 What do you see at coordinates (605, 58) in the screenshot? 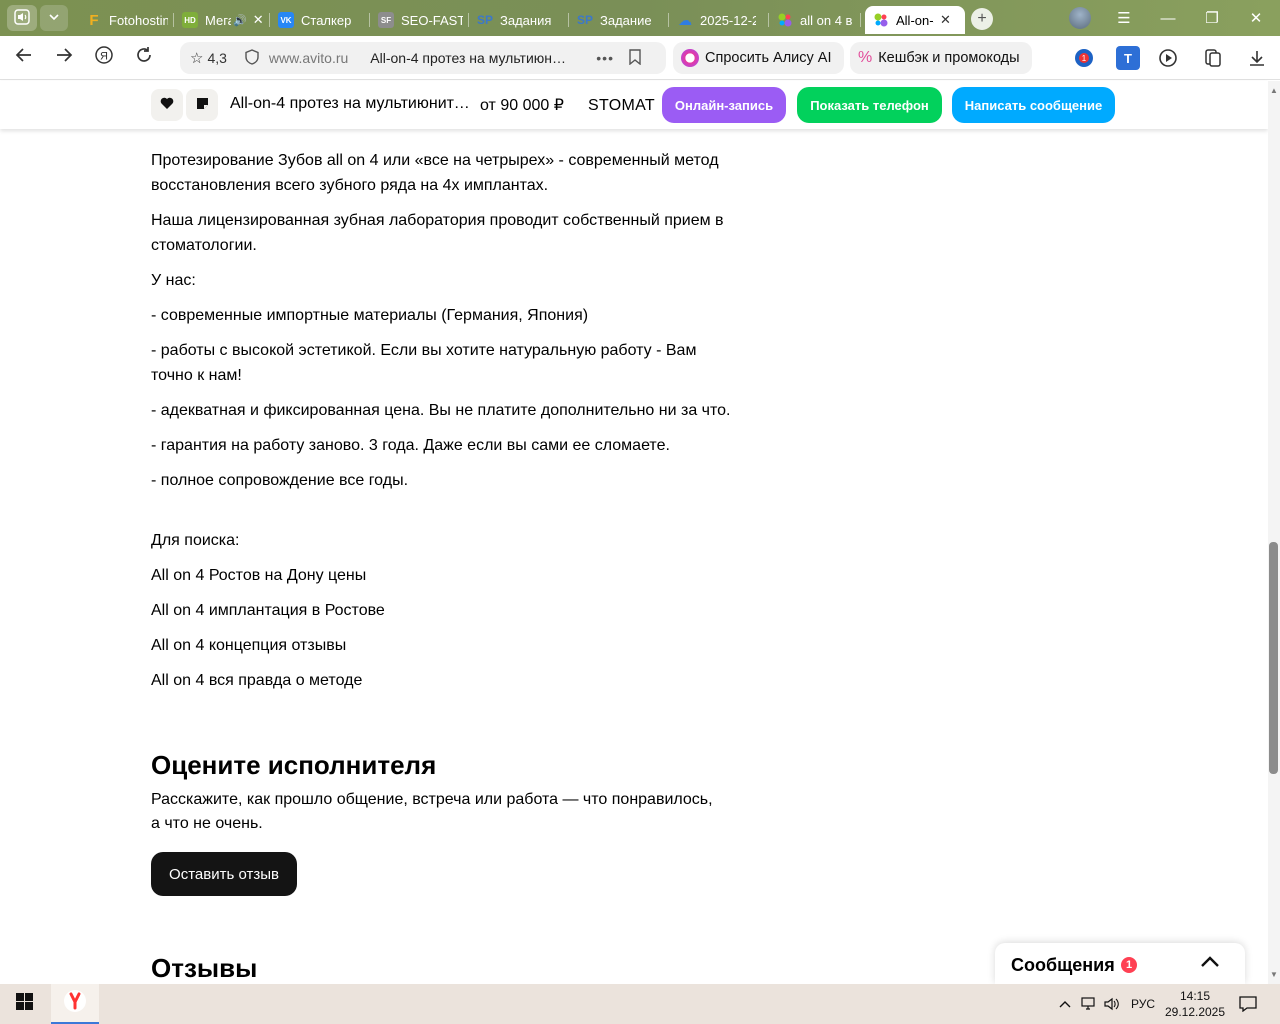
I see `more-icon: •••` at bounding box center [605, 58].